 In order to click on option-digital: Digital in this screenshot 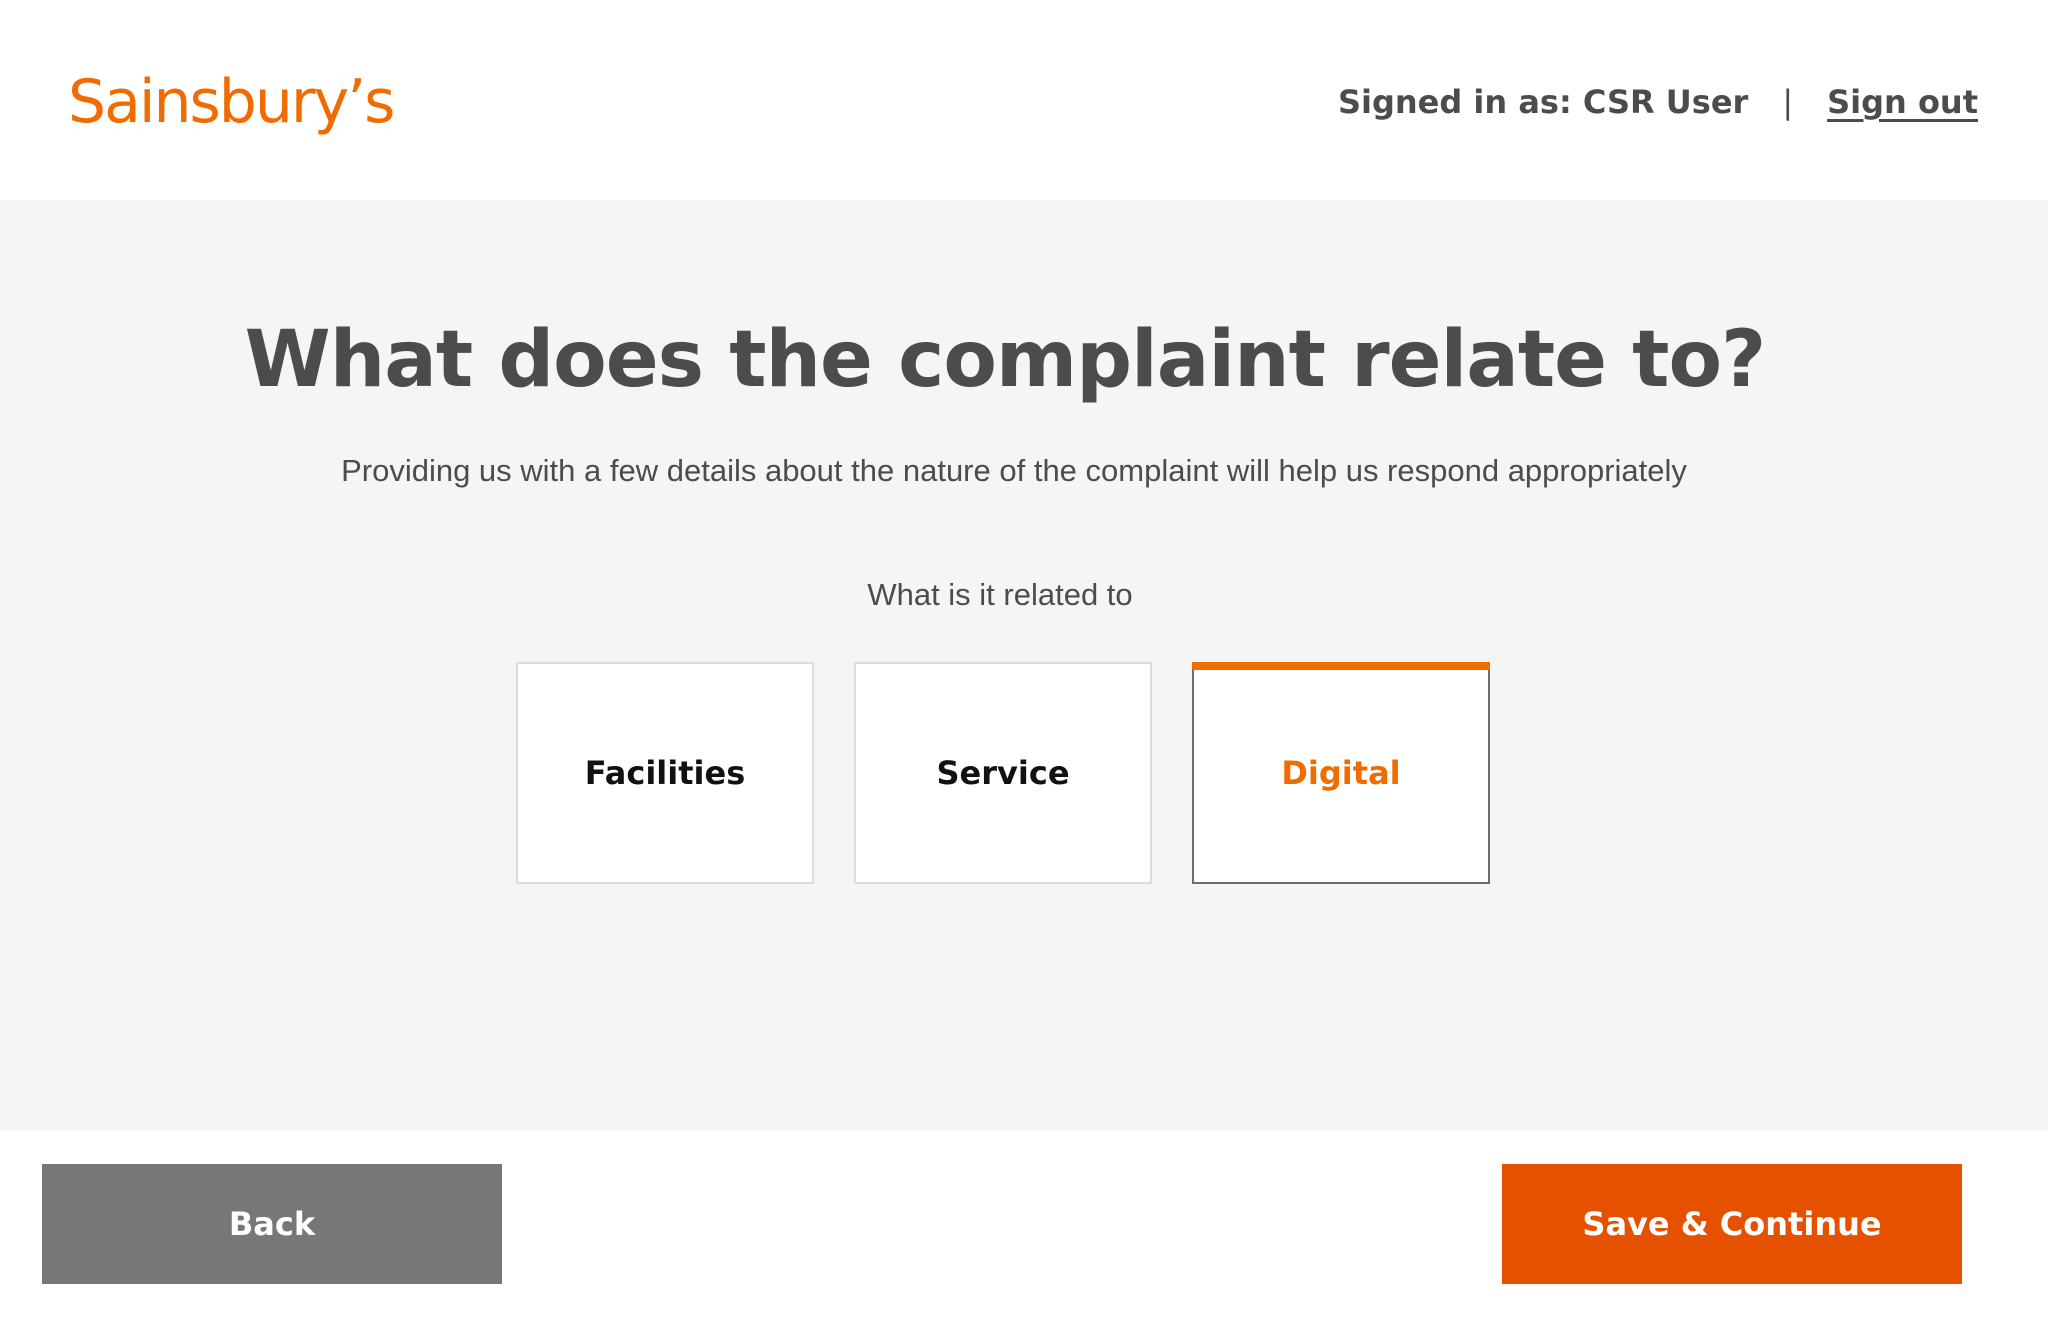, I will do `click(1341, 773)`.